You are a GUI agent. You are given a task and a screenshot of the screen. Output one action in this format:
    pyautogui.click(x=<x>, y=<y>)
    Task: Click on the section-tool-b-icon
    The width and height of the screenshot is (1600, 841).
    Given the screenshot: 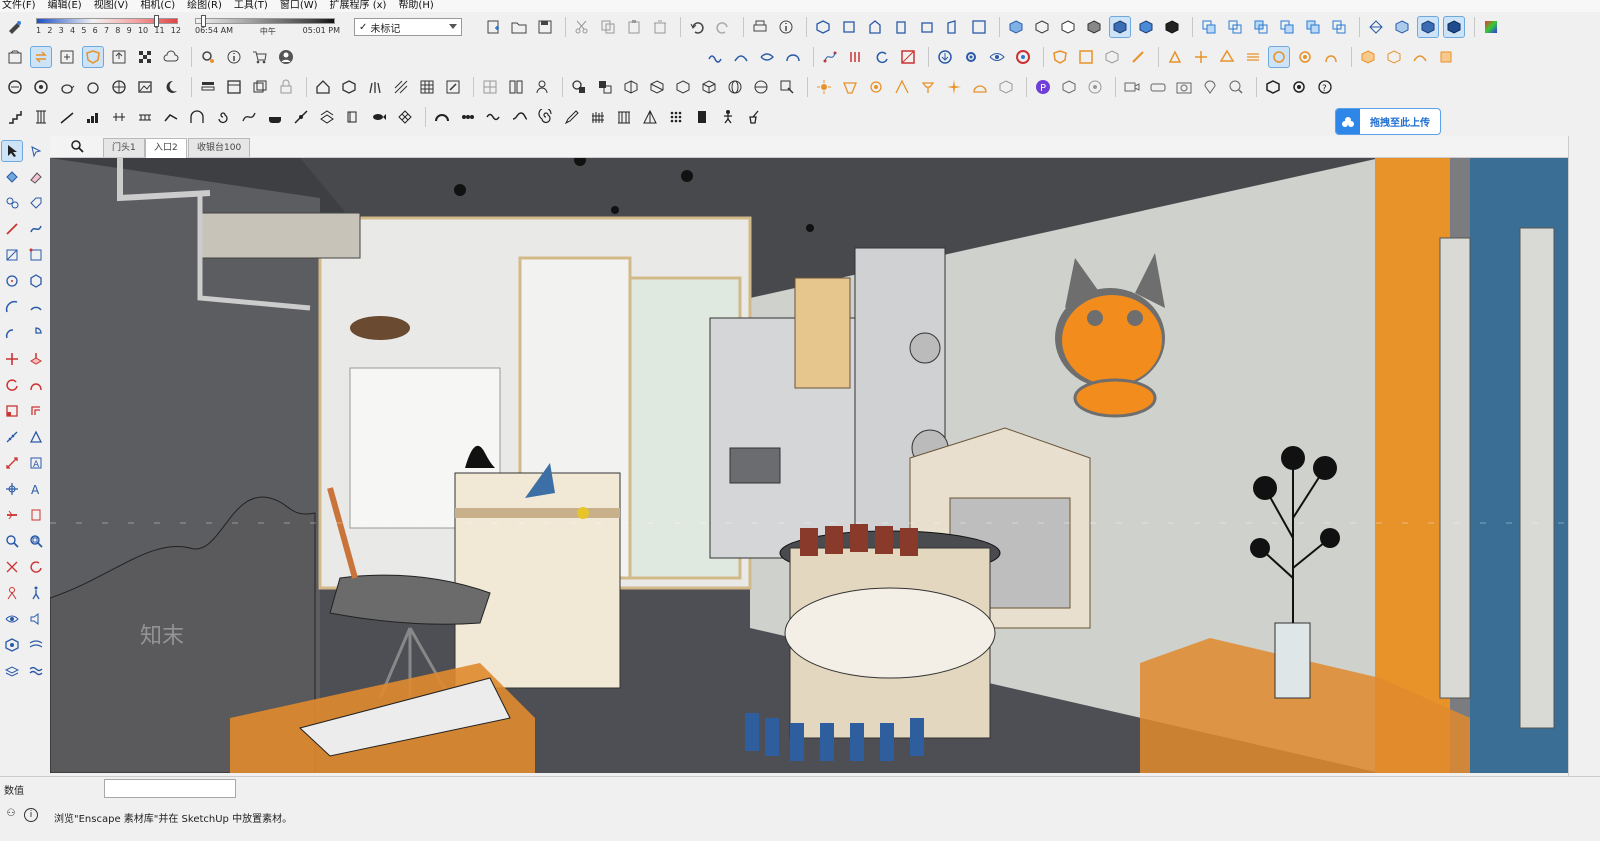 What is the action you would take?
    pyautogui.click(x=36, y=515)
    